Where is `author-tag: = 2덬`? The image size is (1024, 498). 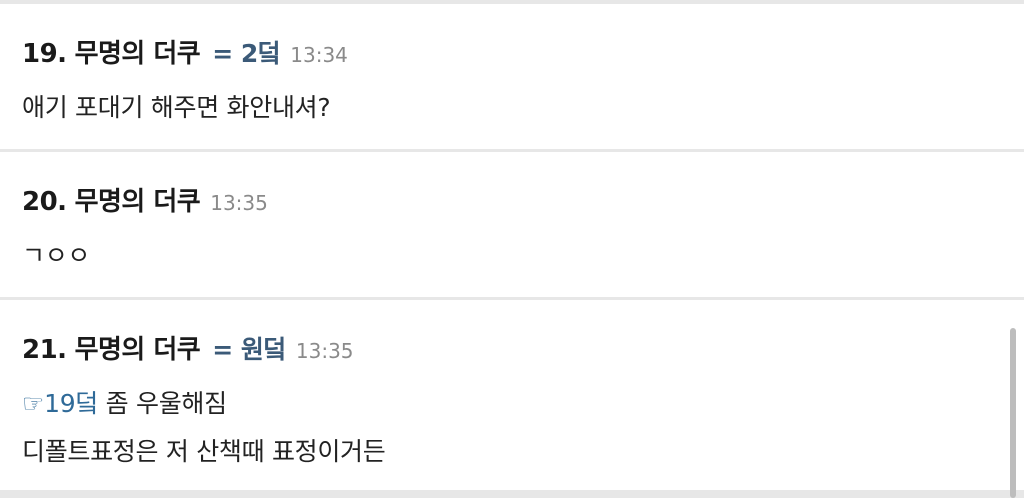 author-tag: = 2덬 is located at coordinates (246, 53).